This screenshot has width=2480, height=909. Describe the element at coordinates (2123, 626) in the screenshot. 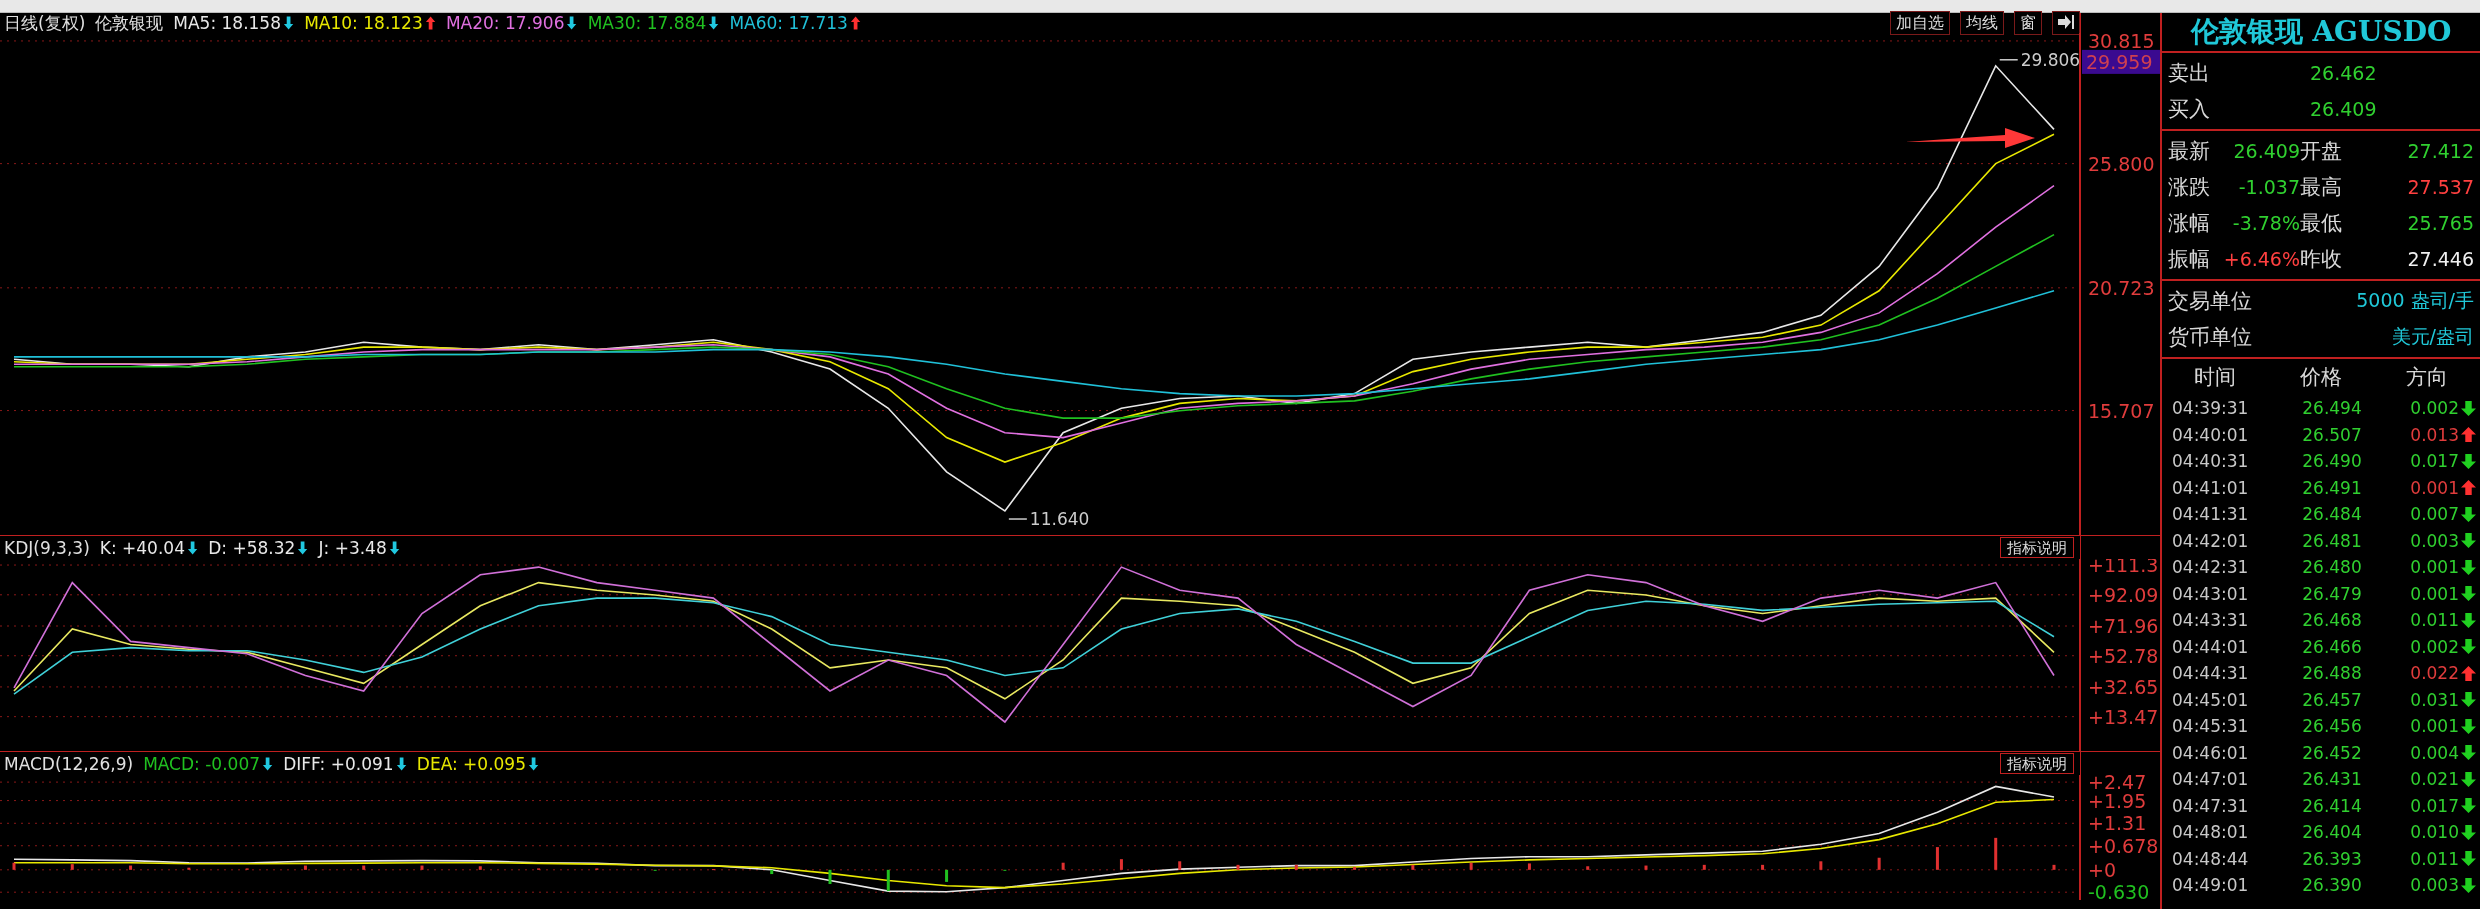

I see `axis-label: +71.96` at that location.